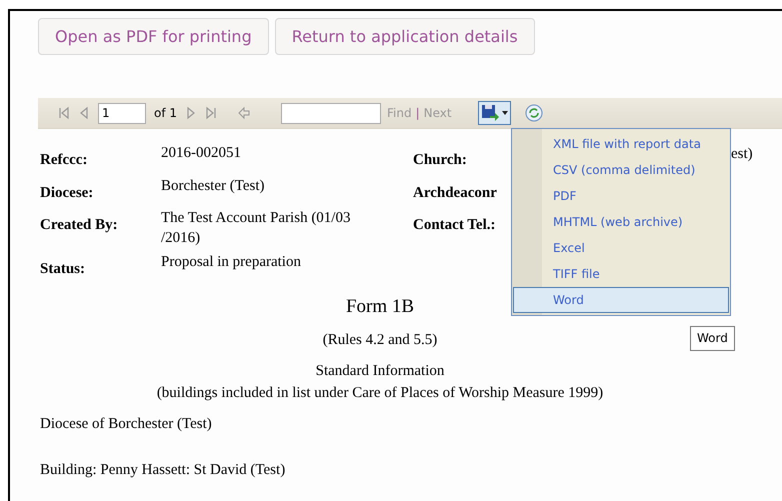 The width and height of the screenshot is (782, 501). Describe the element at coordinates (621, 248) in the screenshot. I see `menu-item: Excel` at that location.